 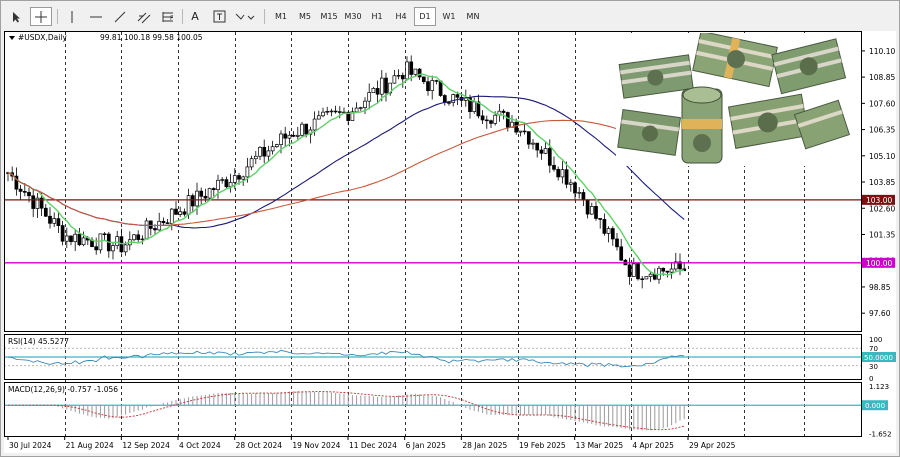 I want to click on text-tool-icon: A, so click(x=195, y=16).